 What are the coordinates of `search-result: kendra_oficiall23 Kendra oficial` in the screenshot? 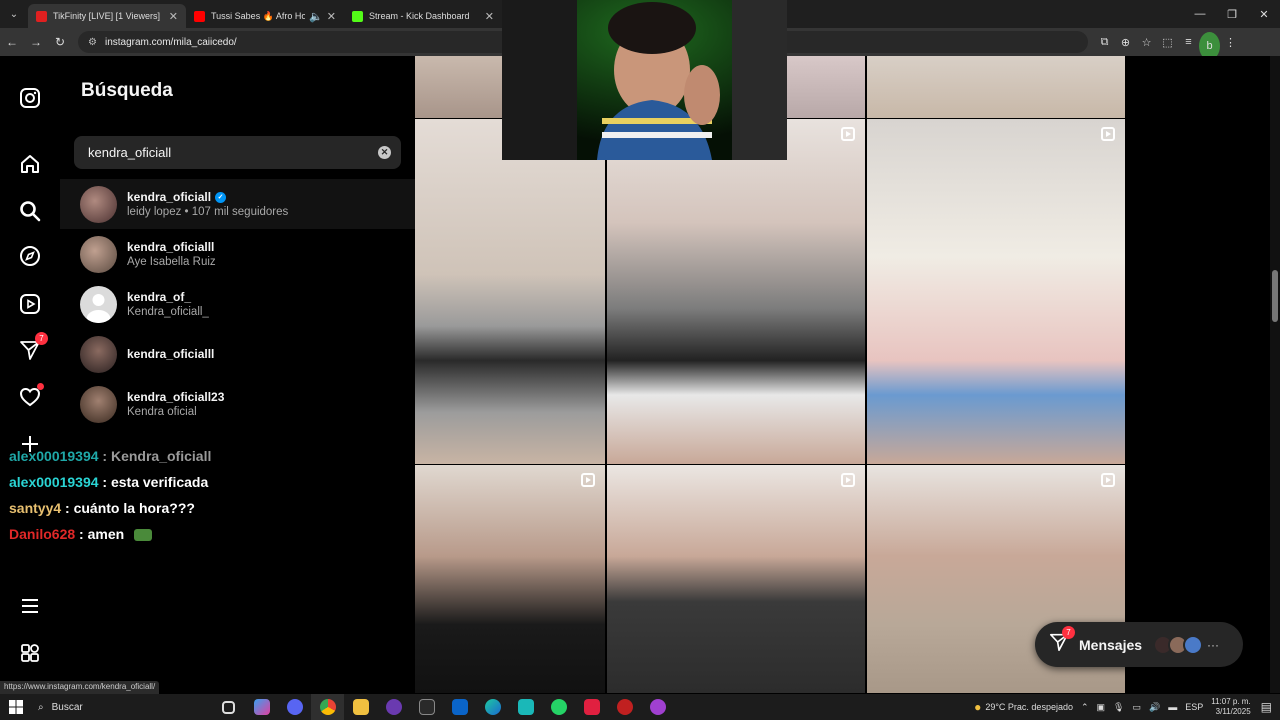 It's located at (237, 404).